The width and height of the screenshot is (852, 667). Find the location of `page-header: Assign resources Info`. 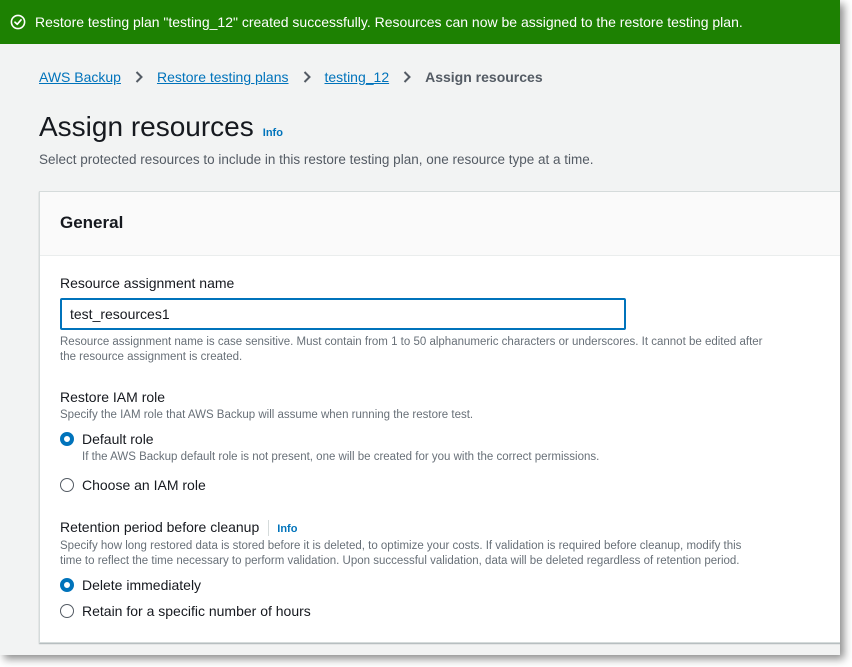

page-header: Assign resources Info is located at coordinates (161, 127).